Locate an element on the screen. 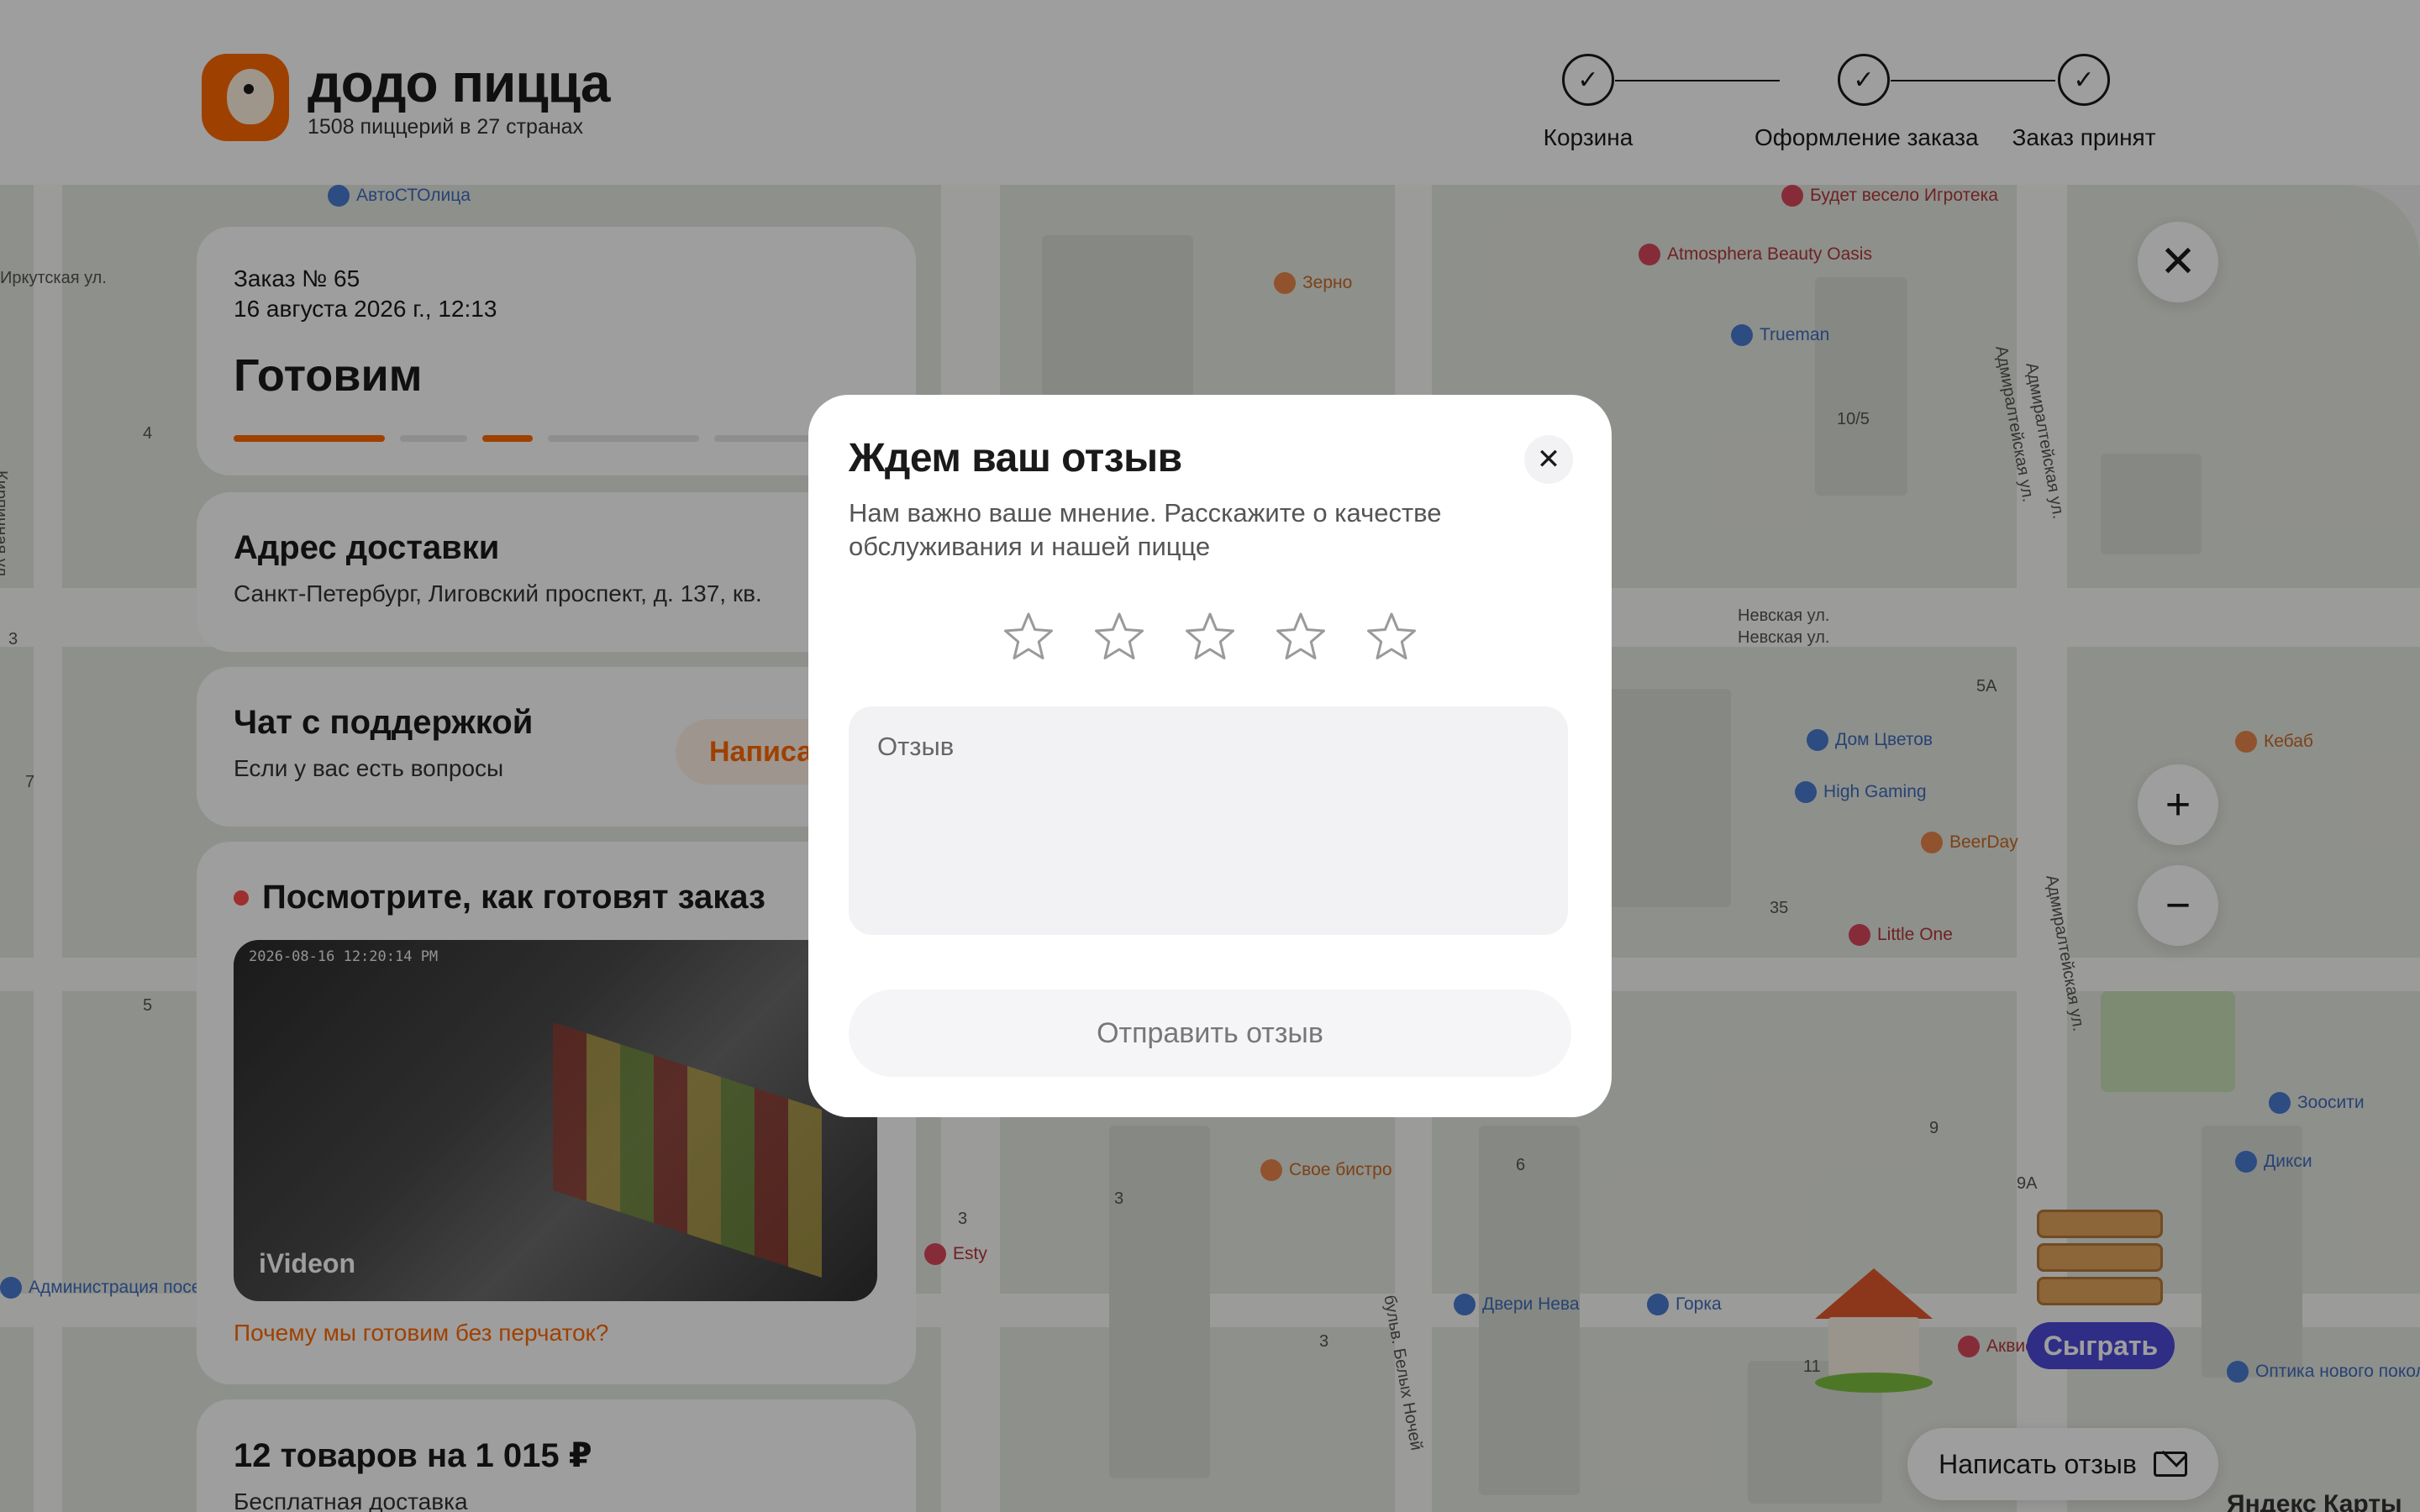 Image resolution: width=2420 pixels, height=1512 pixels. modal-title: Ждем ваш отзыв is located at coordinates (1016, 458).